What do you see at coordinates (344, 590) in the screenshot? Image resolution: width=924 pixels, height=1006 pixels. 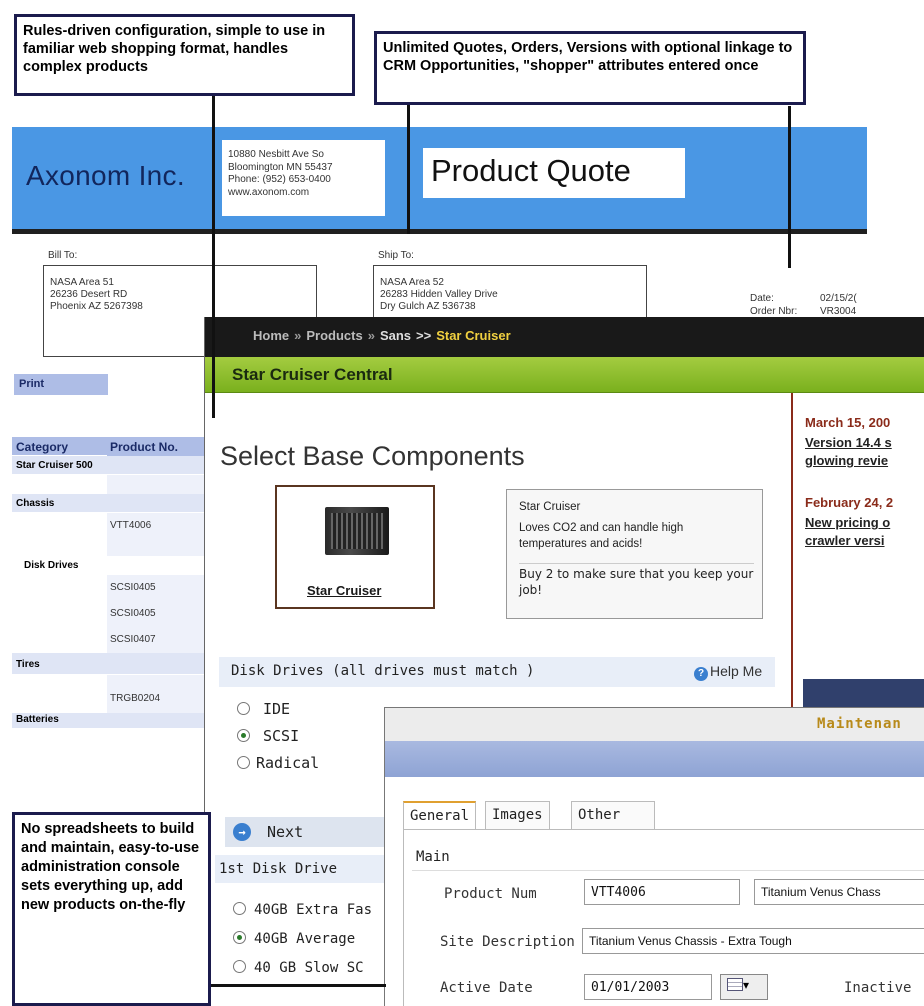 I see `product-link: Star Cruiser` at bounding box center [344, 590].